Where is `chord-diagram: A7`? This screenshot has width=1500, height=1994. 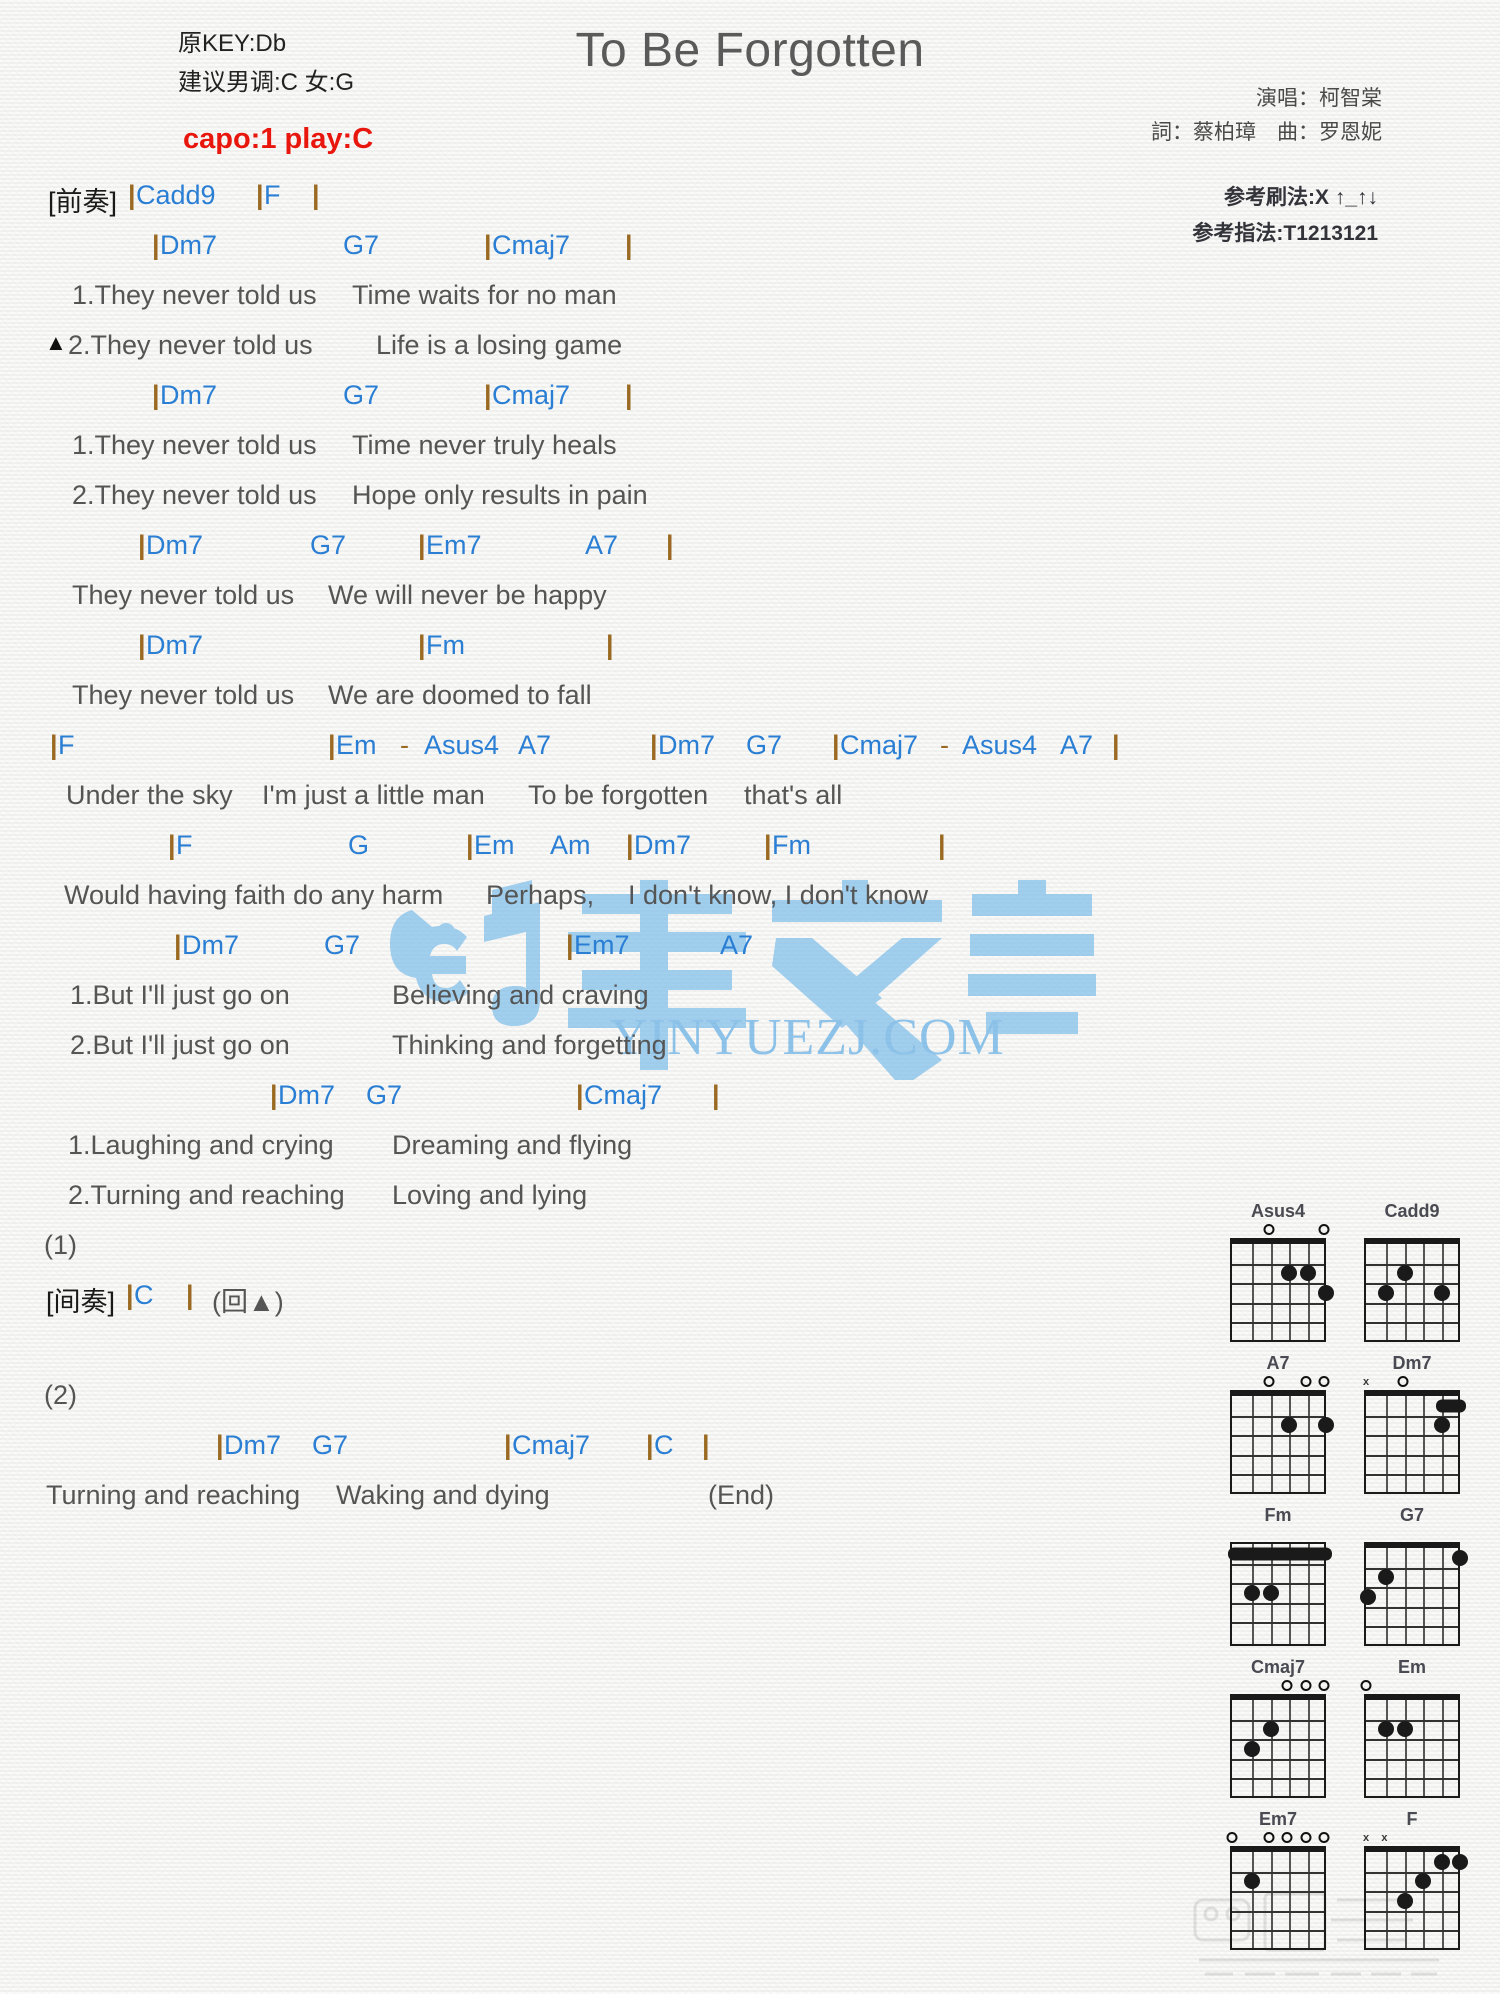 chord-diagram: A7 is located at coordinates (1278, 1423).